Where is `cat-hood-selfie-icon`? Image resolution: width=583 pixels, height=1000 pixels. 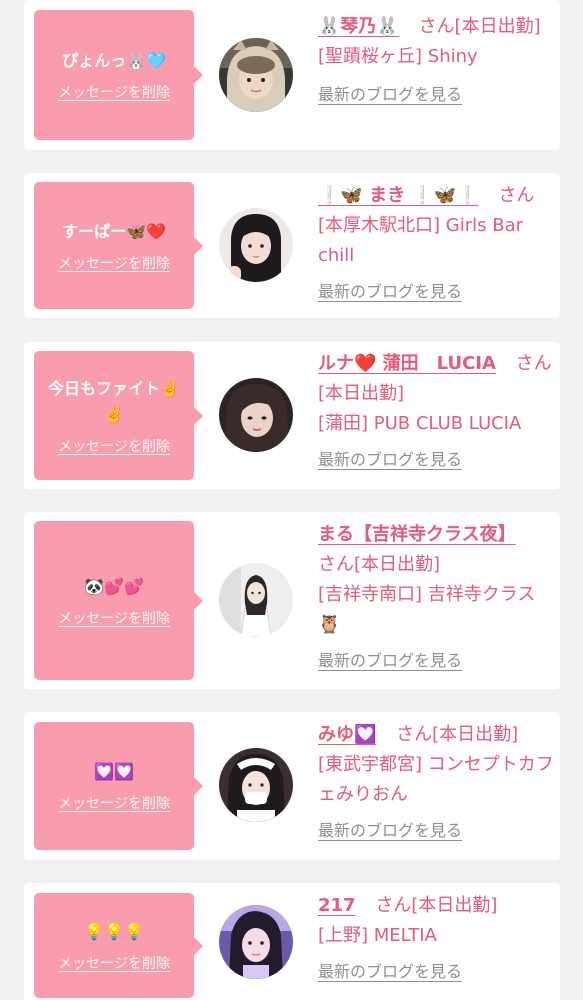
cat-hood-selfie-icon is located at coordinates (256, 75).